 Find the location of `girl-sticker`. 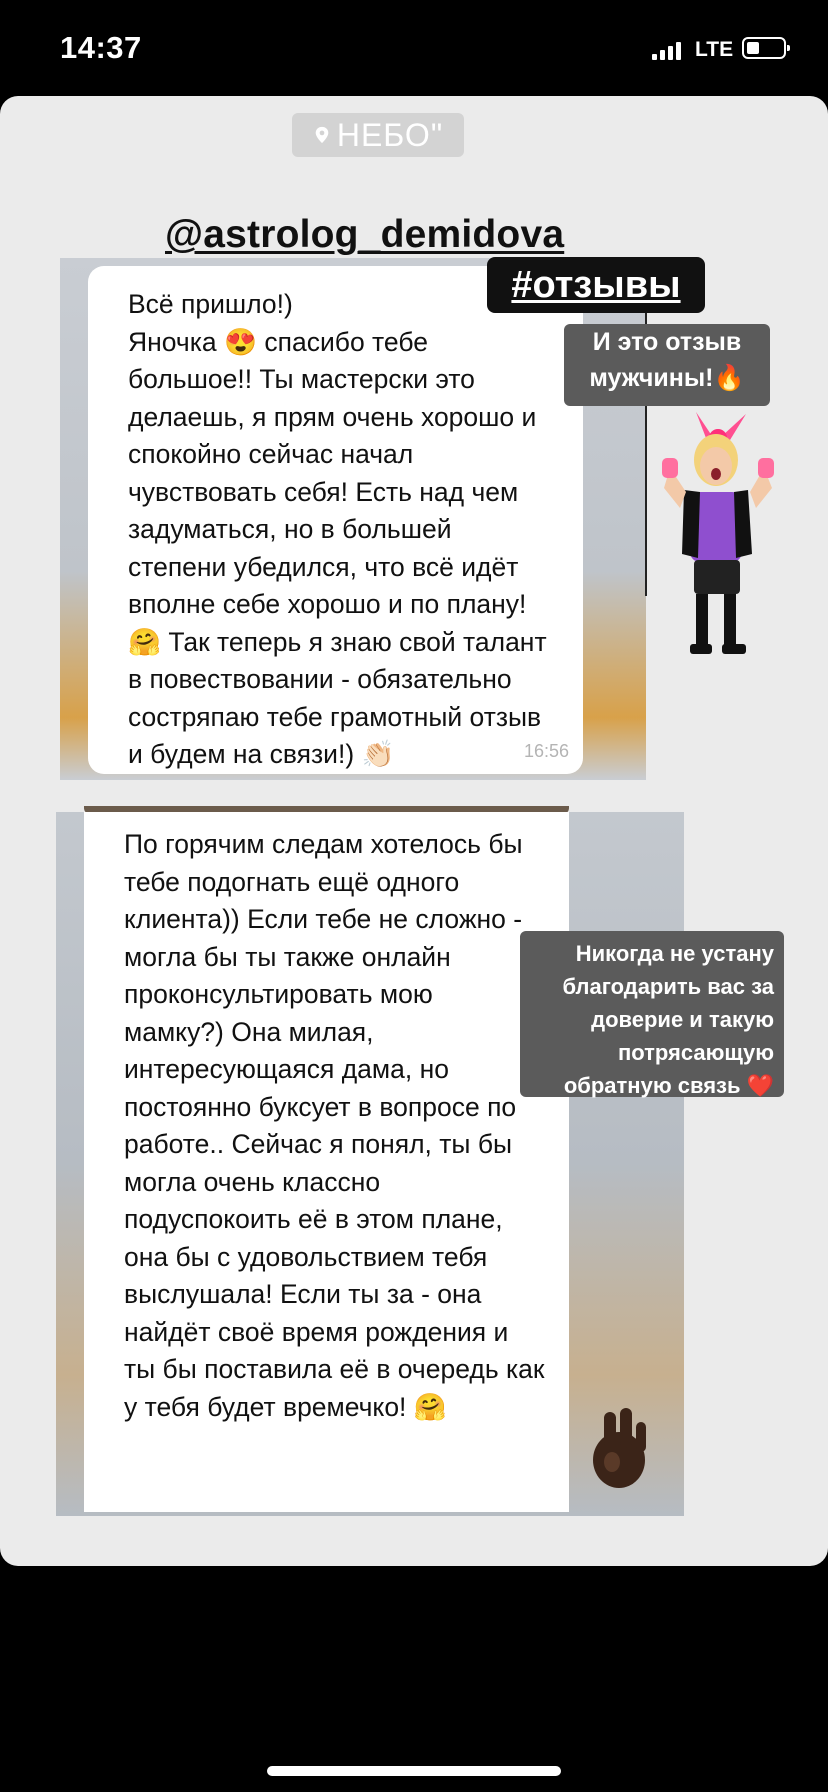

girl-sticker is located at coordinates (718, 533).